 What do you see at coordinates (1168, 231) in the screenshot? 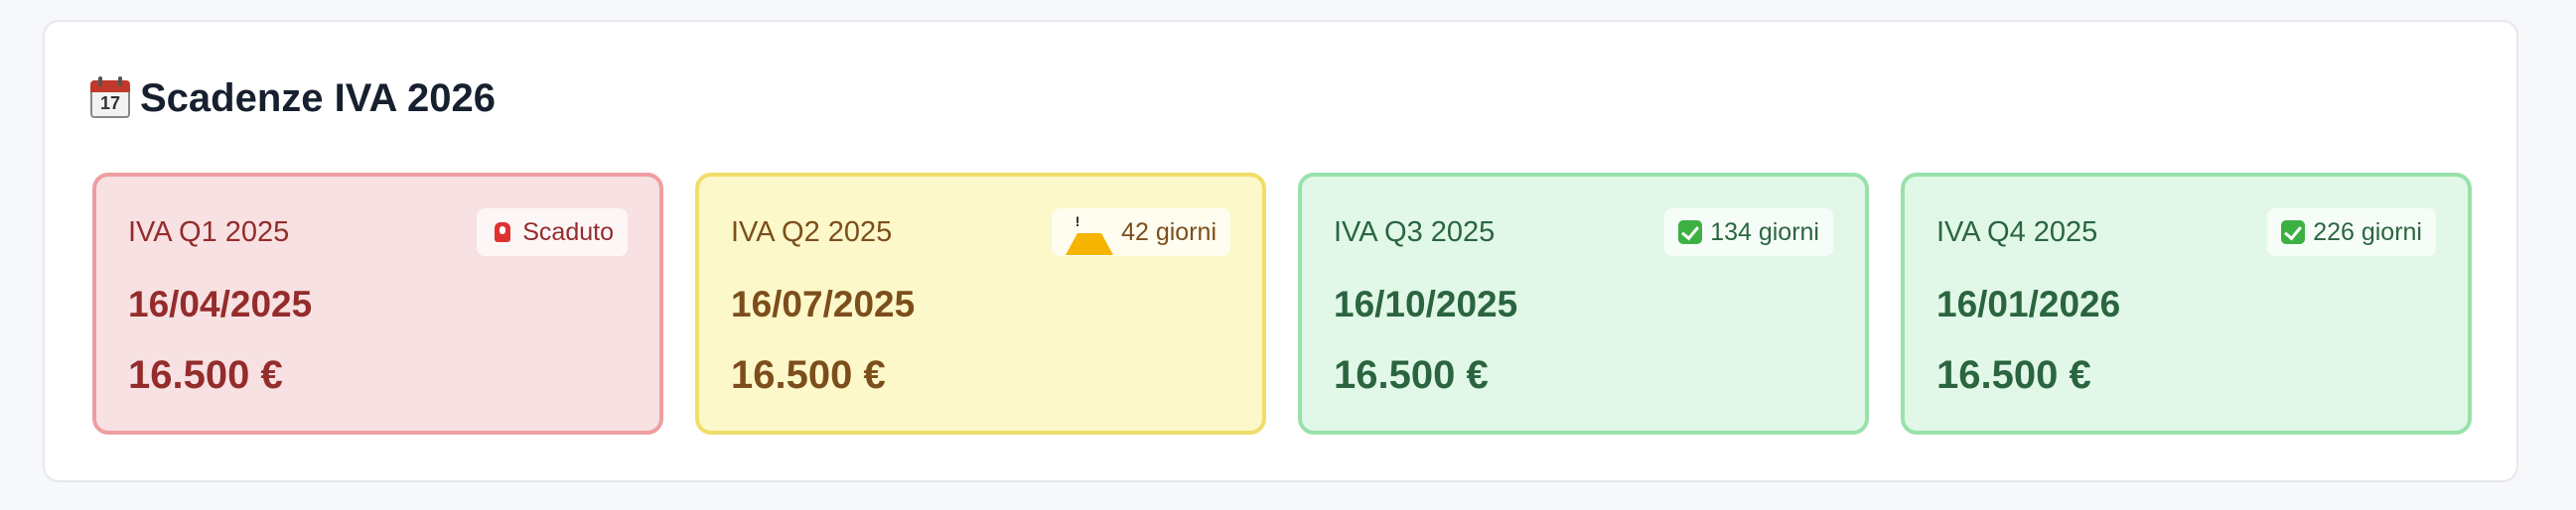
I see `status-text: 42 giorni` at bounding box center [1168, 231].